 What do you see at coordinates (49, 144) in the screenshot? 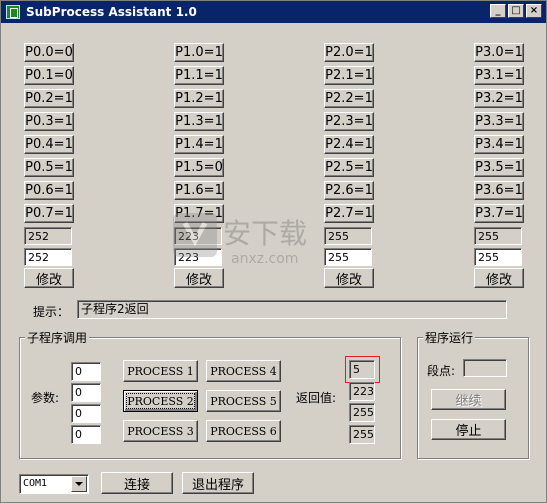
I see `port-bit-p0-4-button: P0.4=1` at bounding box center [49, 144].